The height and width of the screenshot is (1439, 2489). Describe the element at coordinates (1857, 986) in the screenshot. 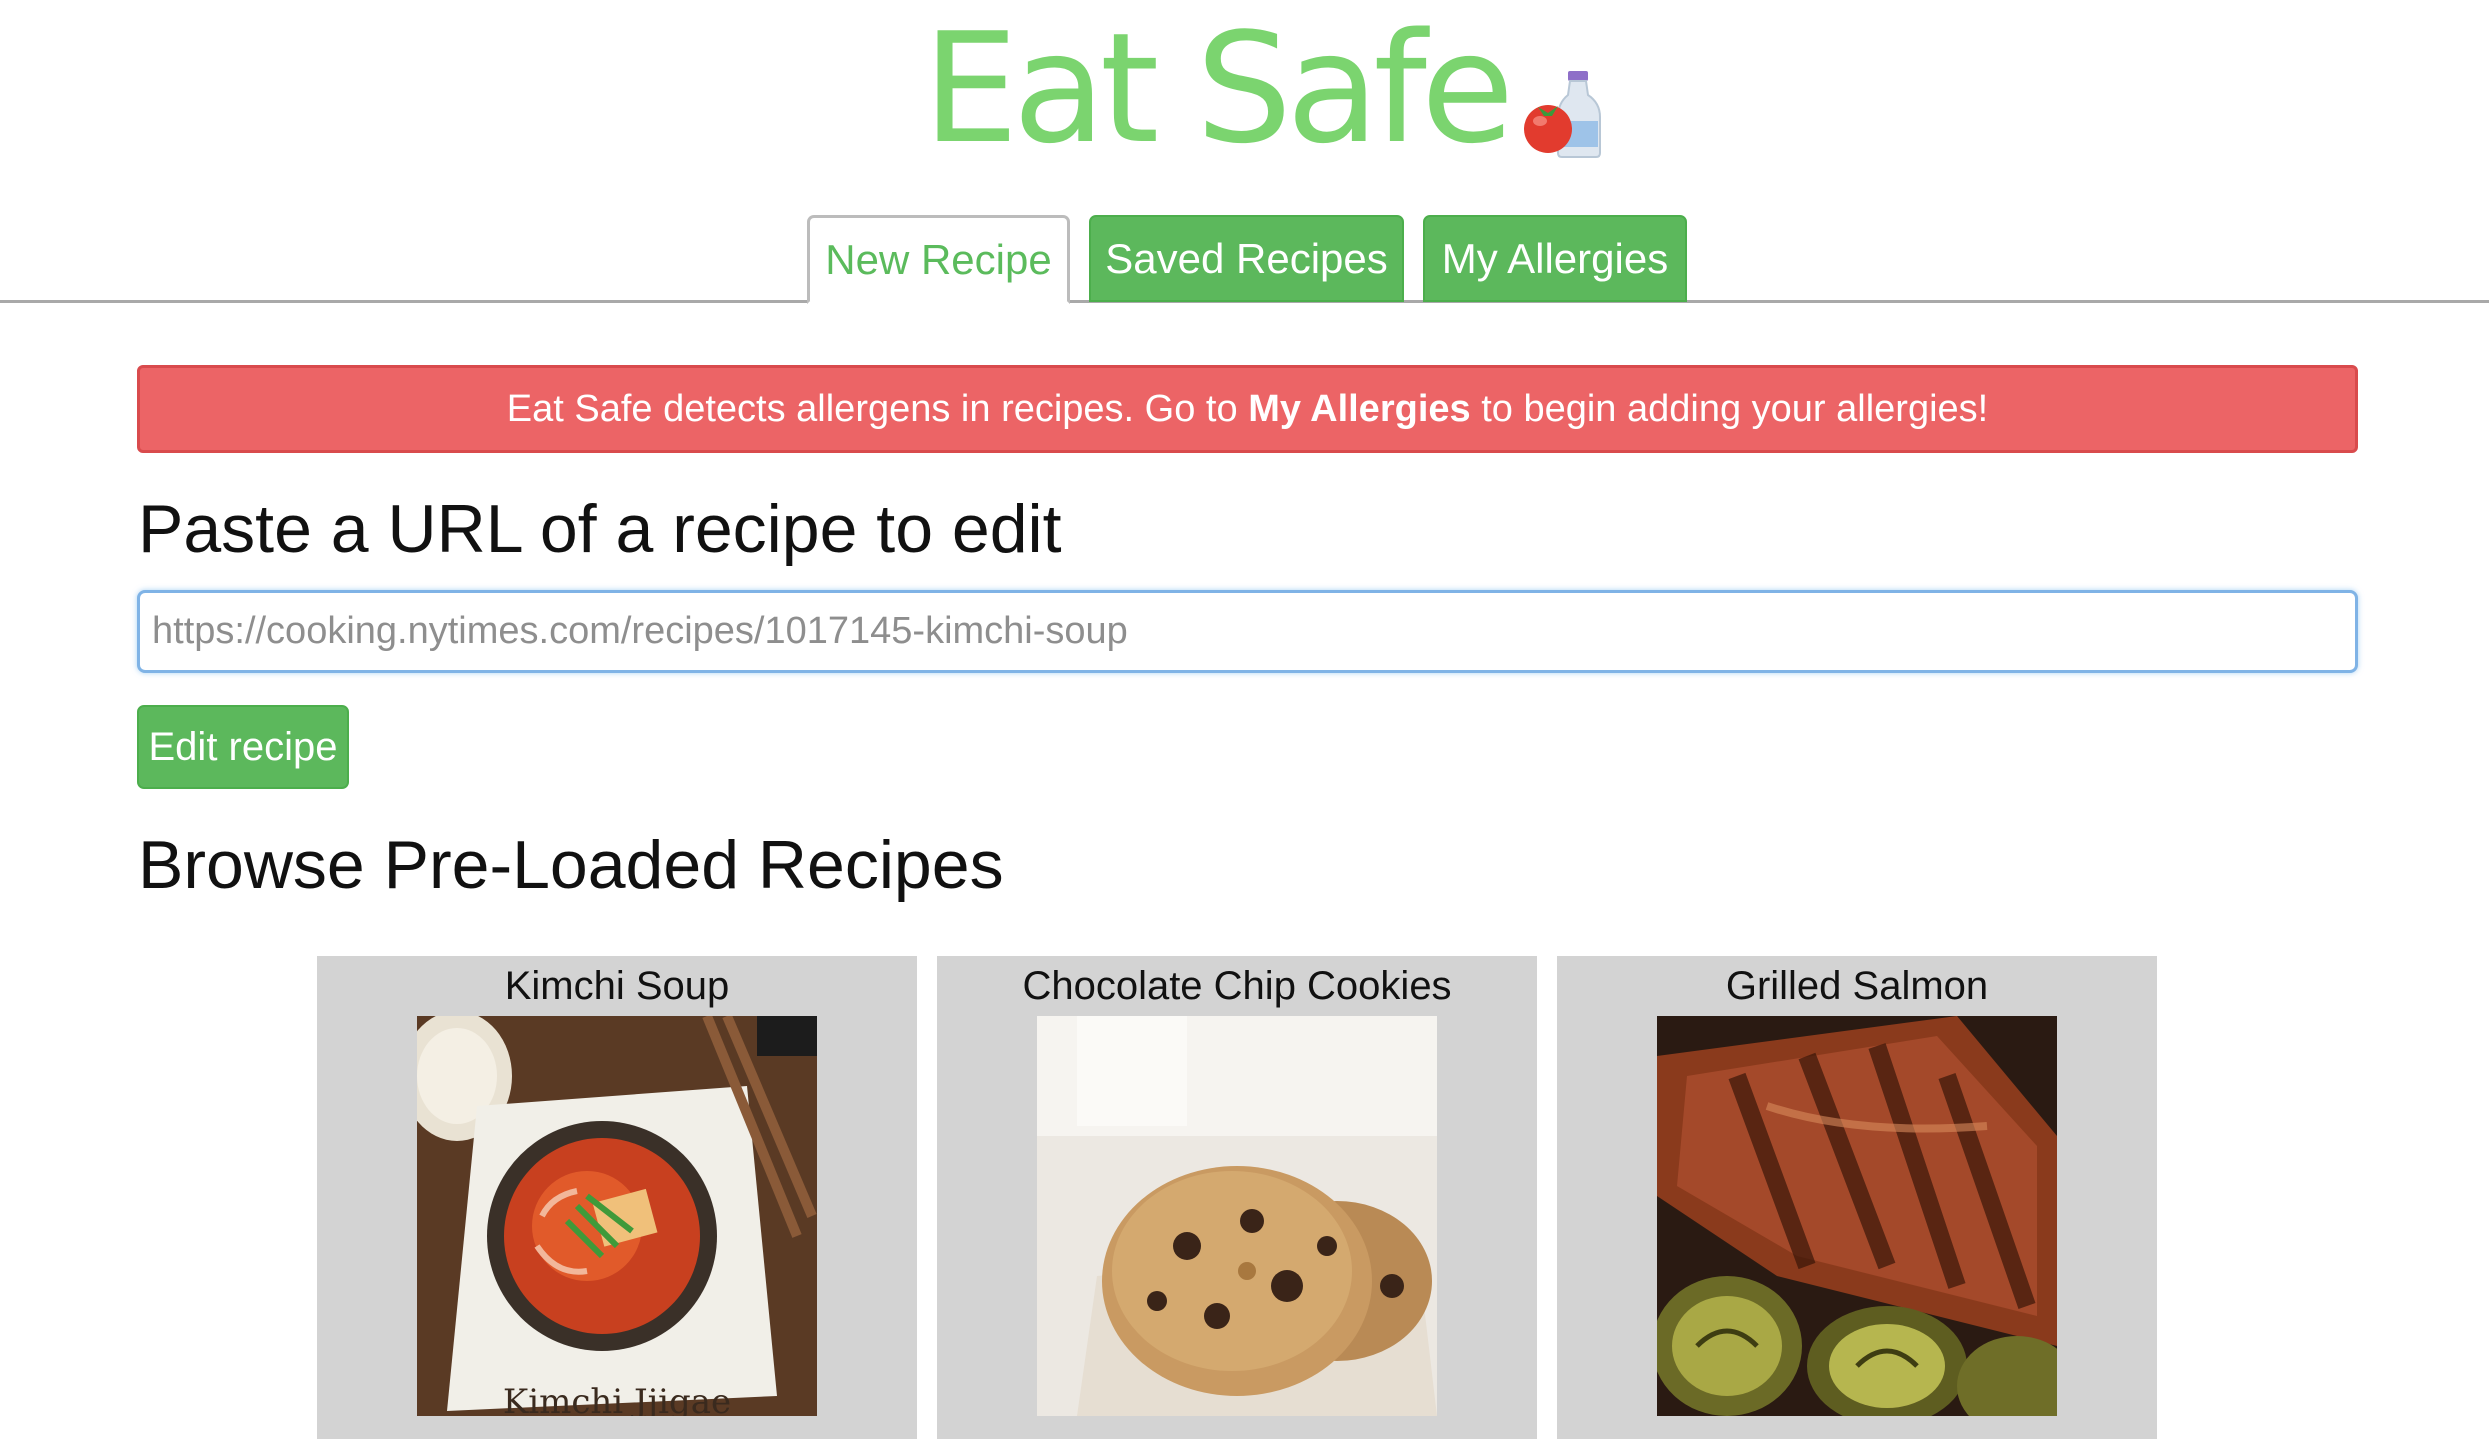

I see `recipe-card-title: Grilled Salmon` at that location.